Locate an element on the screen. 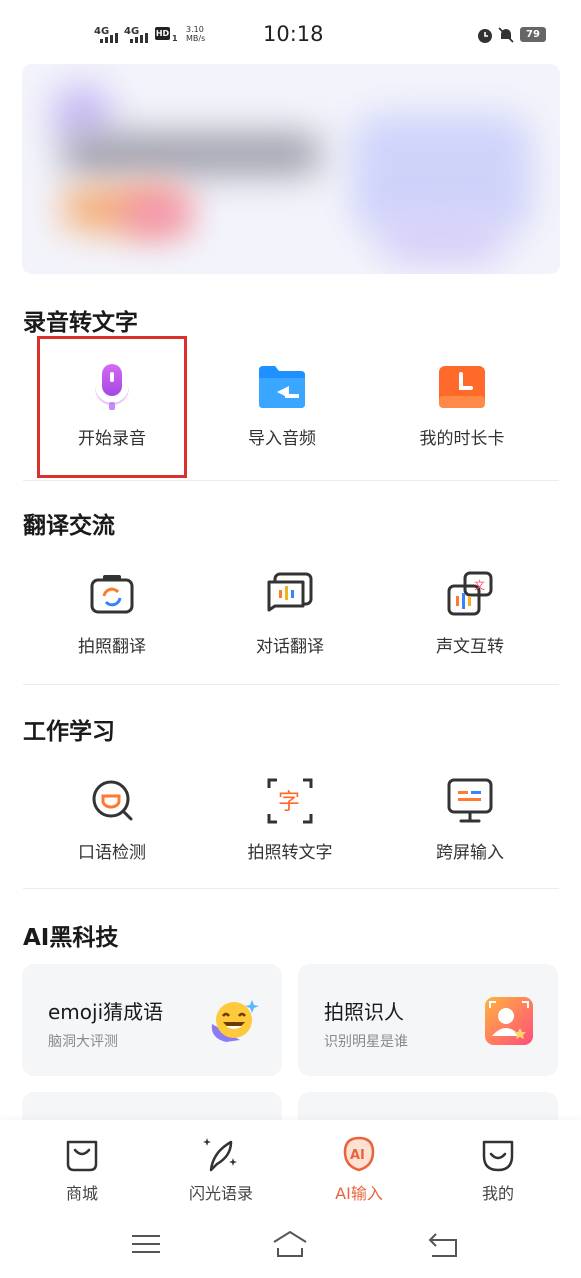 The height and width of the screenshot is (1278, 581). item-label: 口语检测 is located at coordinates (112, 853).